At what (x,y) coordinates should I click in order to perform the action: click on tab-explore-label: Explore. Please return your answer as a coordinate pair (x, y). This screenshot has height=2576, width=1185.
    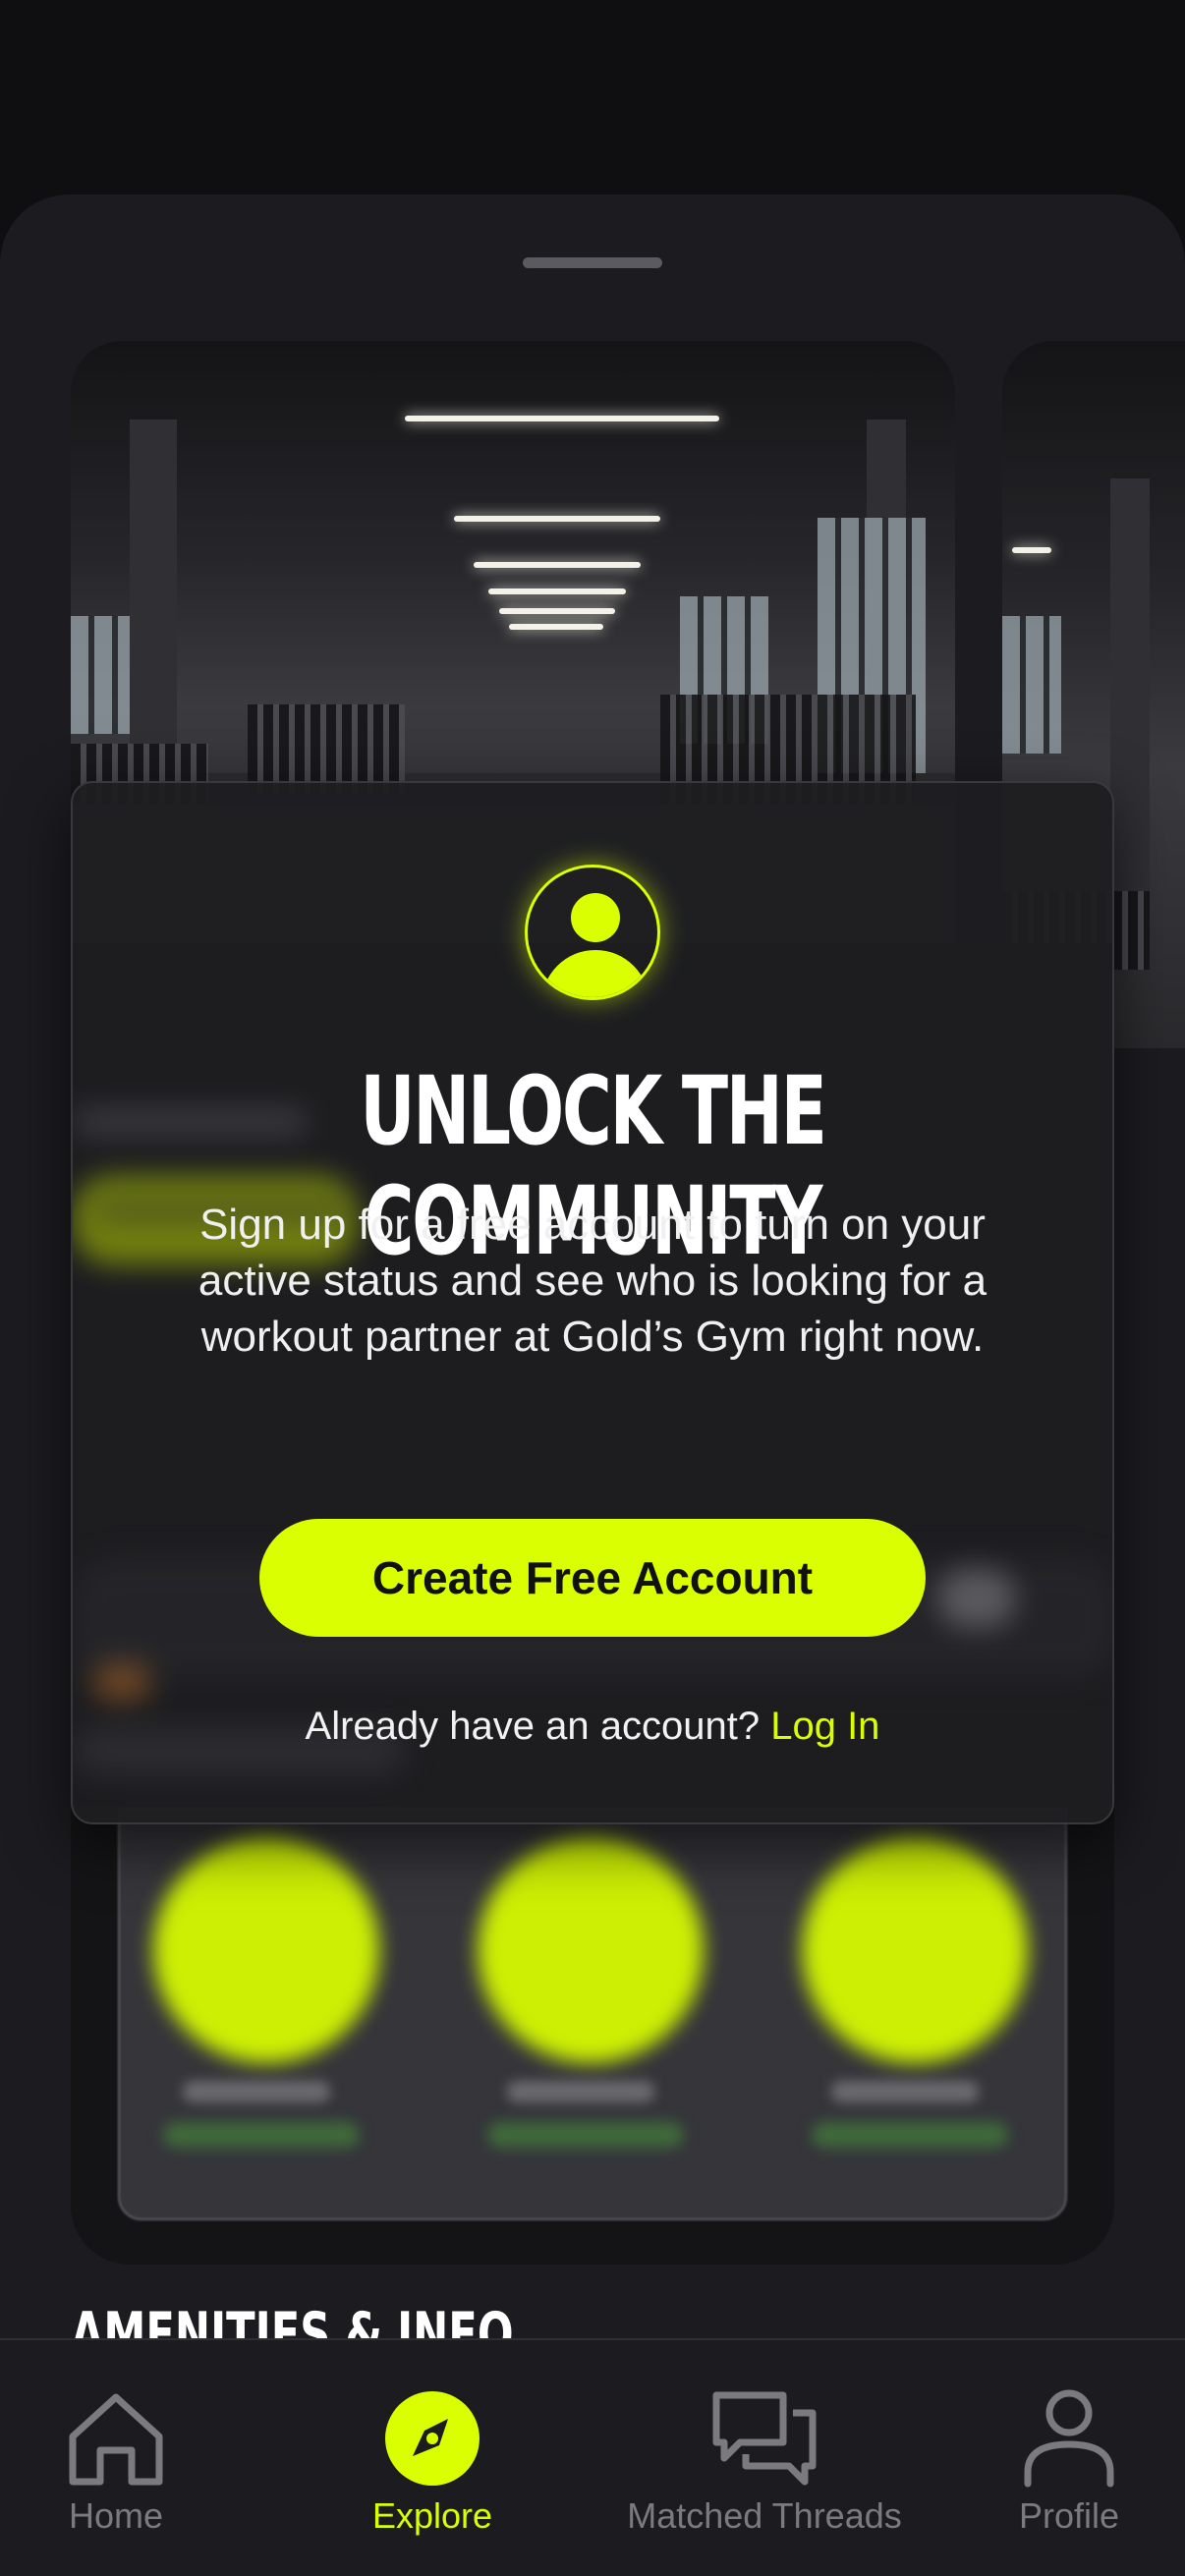
    Looking at the image, I should click on (432, 2515).